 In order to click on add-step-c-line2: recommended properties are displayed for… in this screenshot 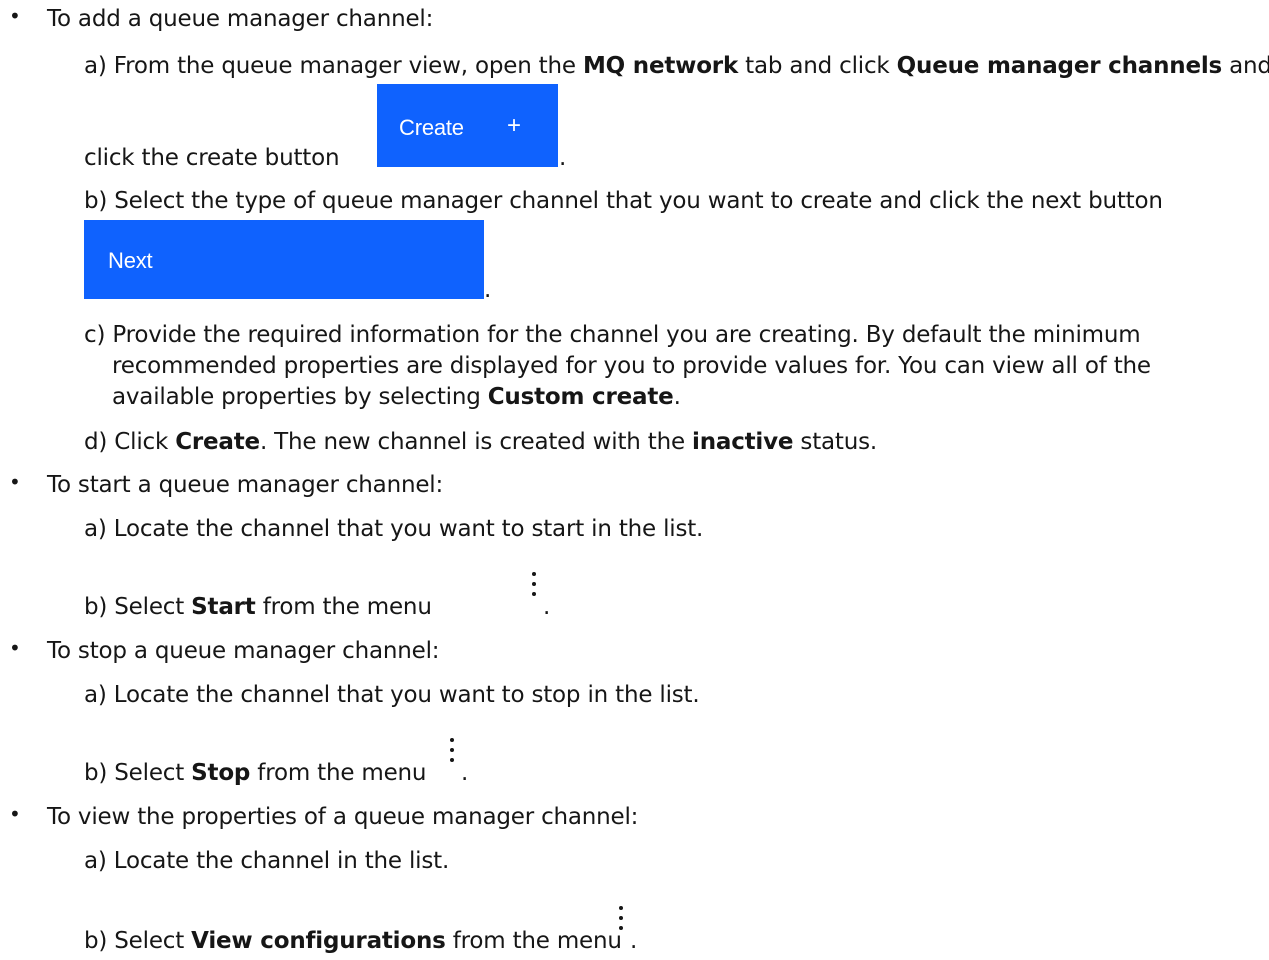, I will do `click(631, 366)`.